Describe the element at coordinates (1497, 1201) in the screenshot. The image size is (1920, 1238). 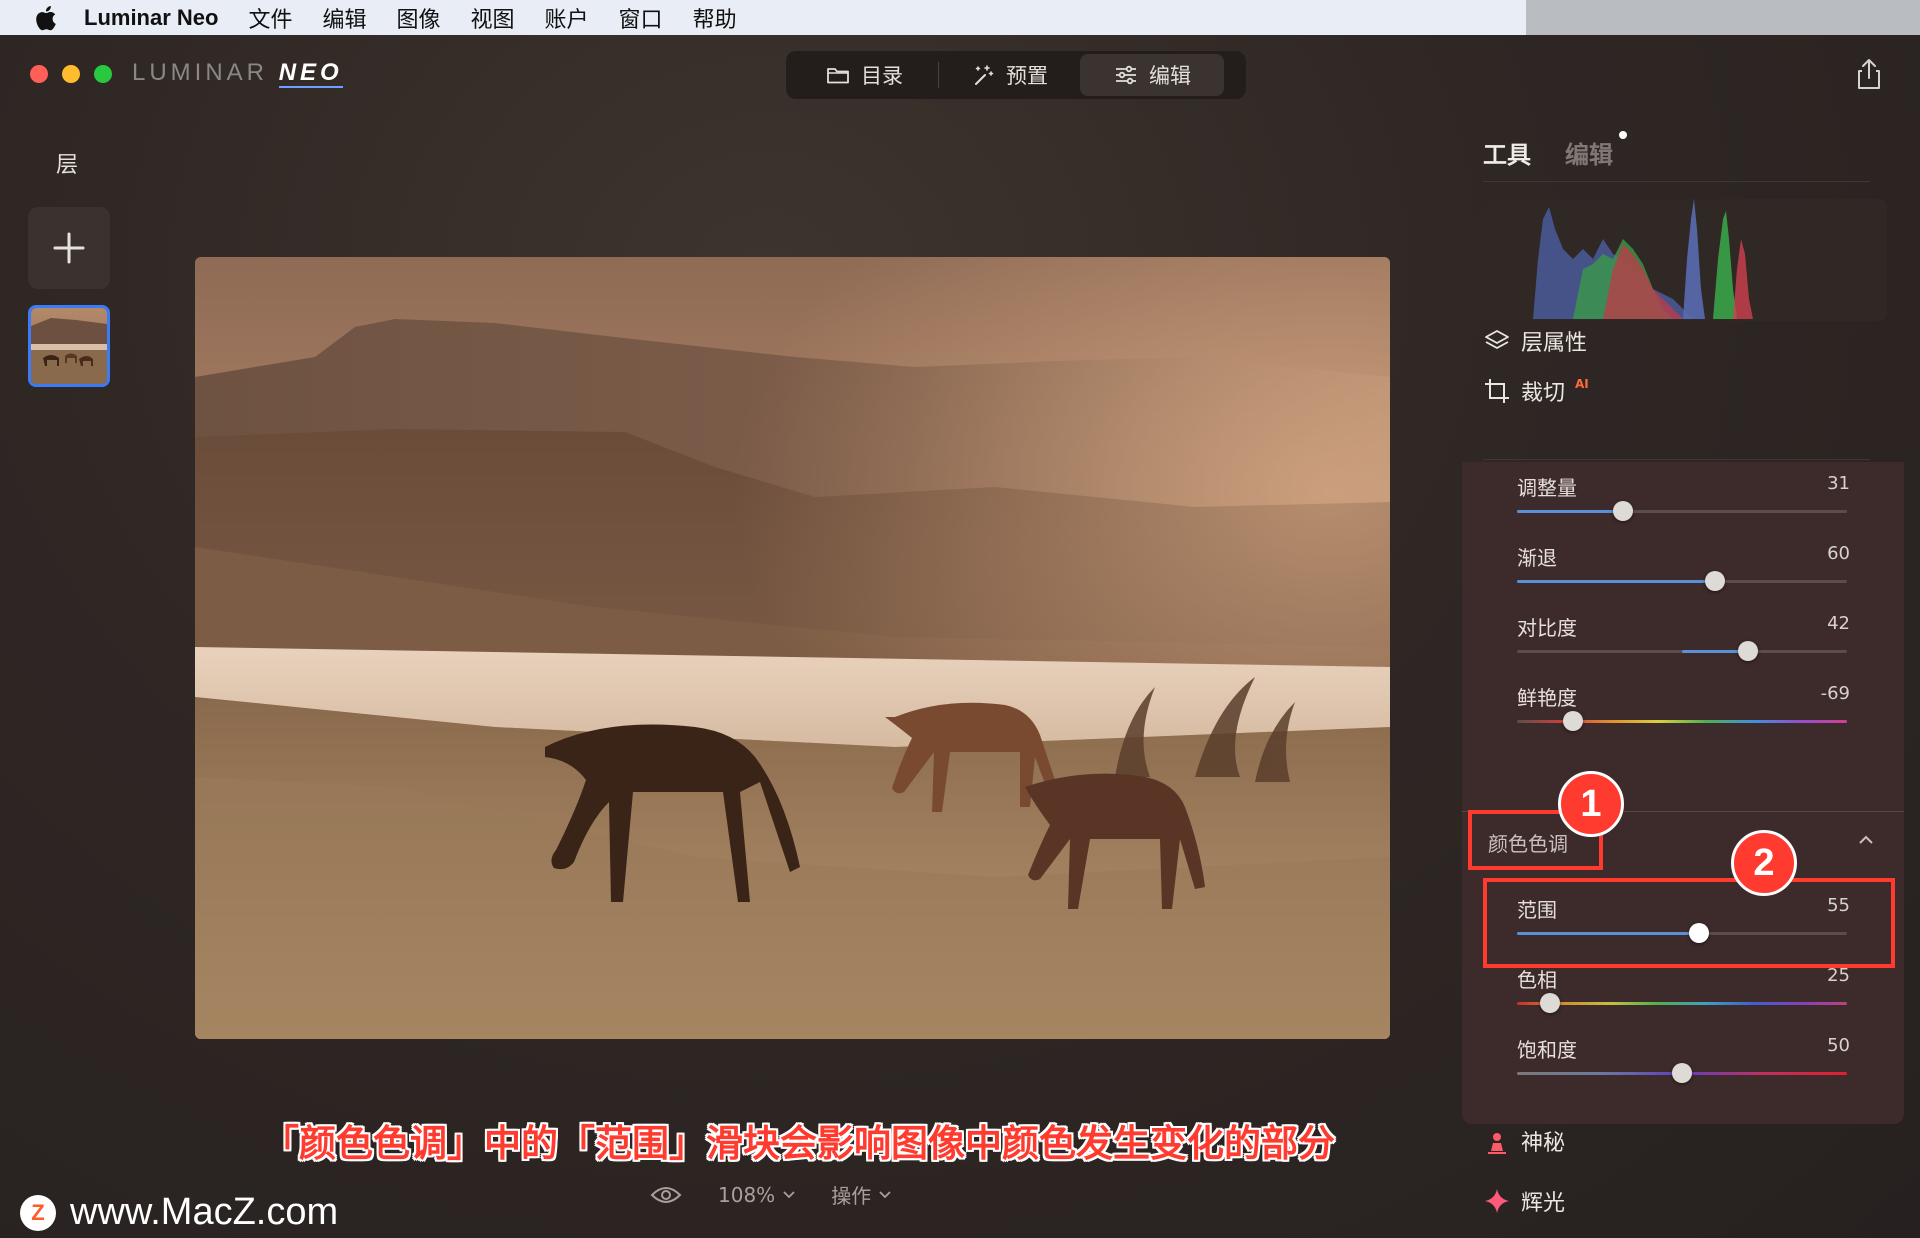
I see `sparkle-icon` at that location.